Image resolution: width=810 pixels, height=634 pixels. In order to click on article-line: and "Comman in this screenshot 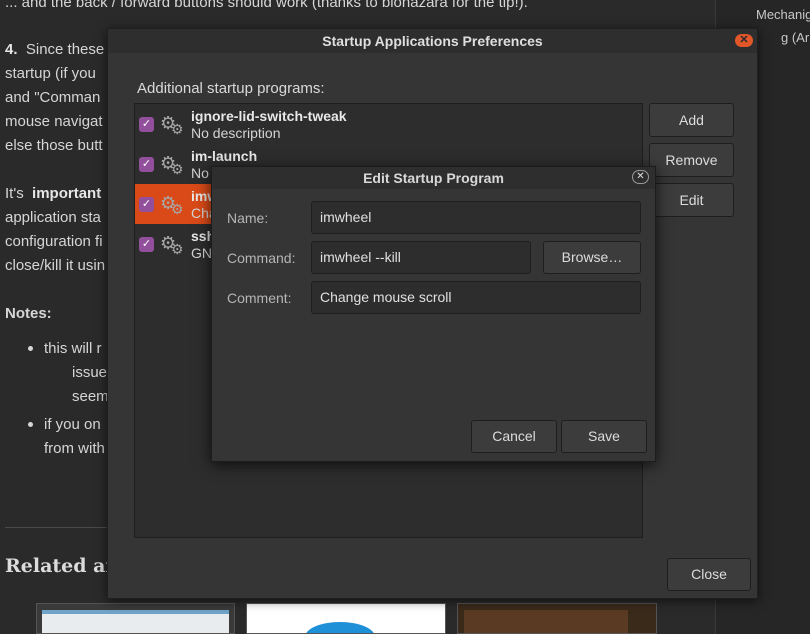, I will do `click(53, 97)`.